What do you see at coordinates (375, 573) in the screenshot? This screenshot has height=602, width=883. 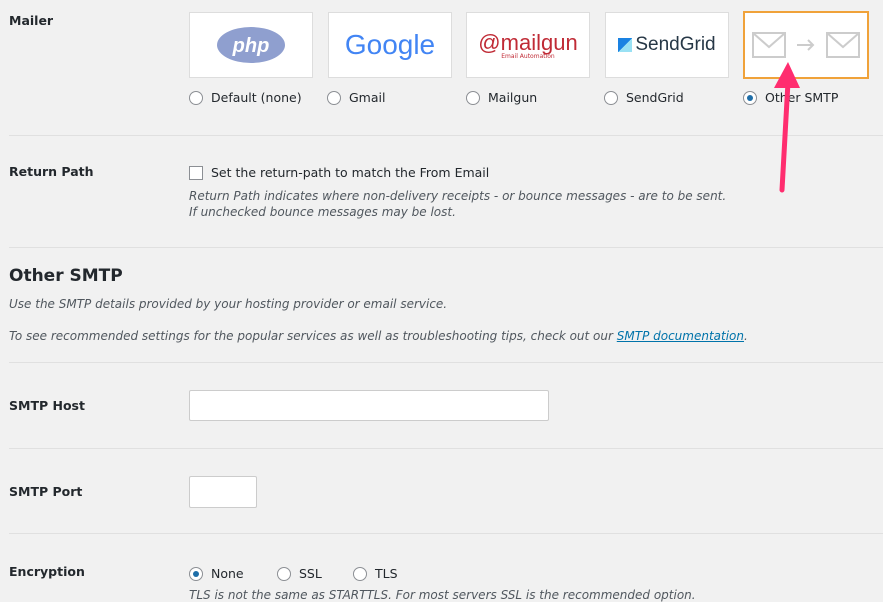 I see `encryption-radio-tls: TLS` at bounding box center [375, 573].